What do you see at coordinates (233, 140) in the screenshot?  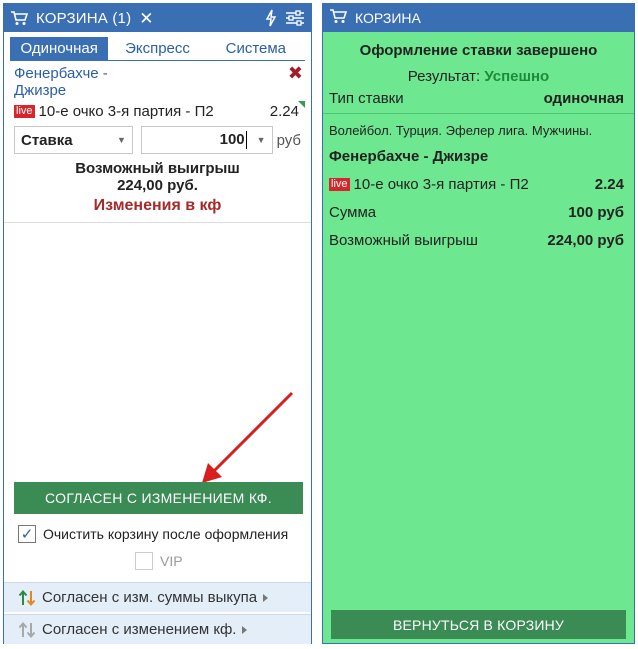 I see `stake-amount-value: 100` at bounding box center [233, 140].